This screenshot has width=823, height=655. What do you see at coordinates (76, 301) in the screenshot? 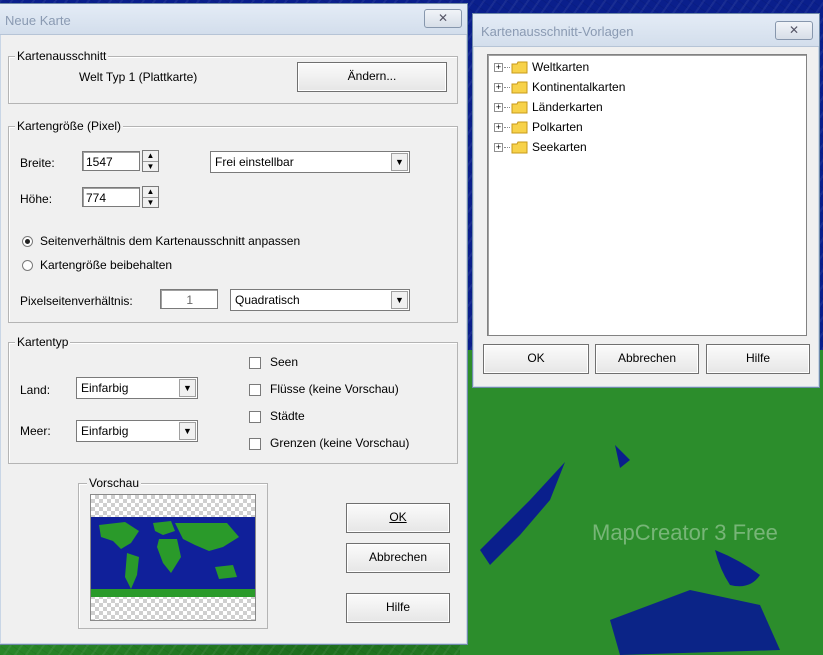
I see `pixel-ratio-label: Pixelseitenverhältnis:` at bounding box center [76, 301].